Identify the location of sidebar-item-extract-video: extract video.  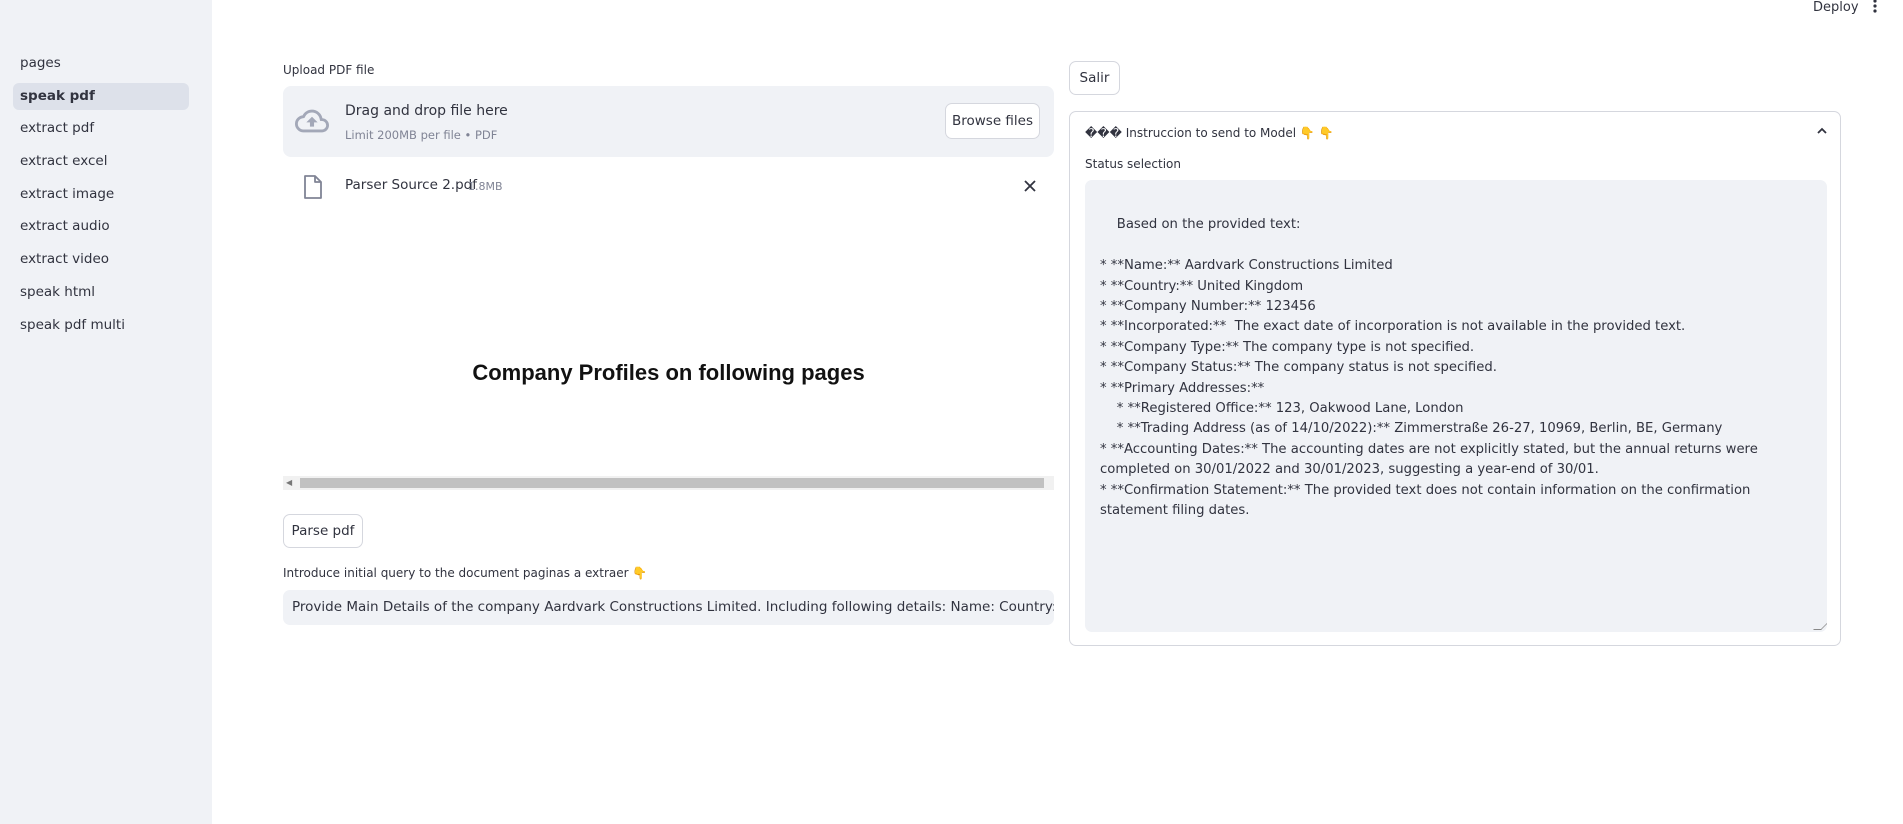
(101, 259).